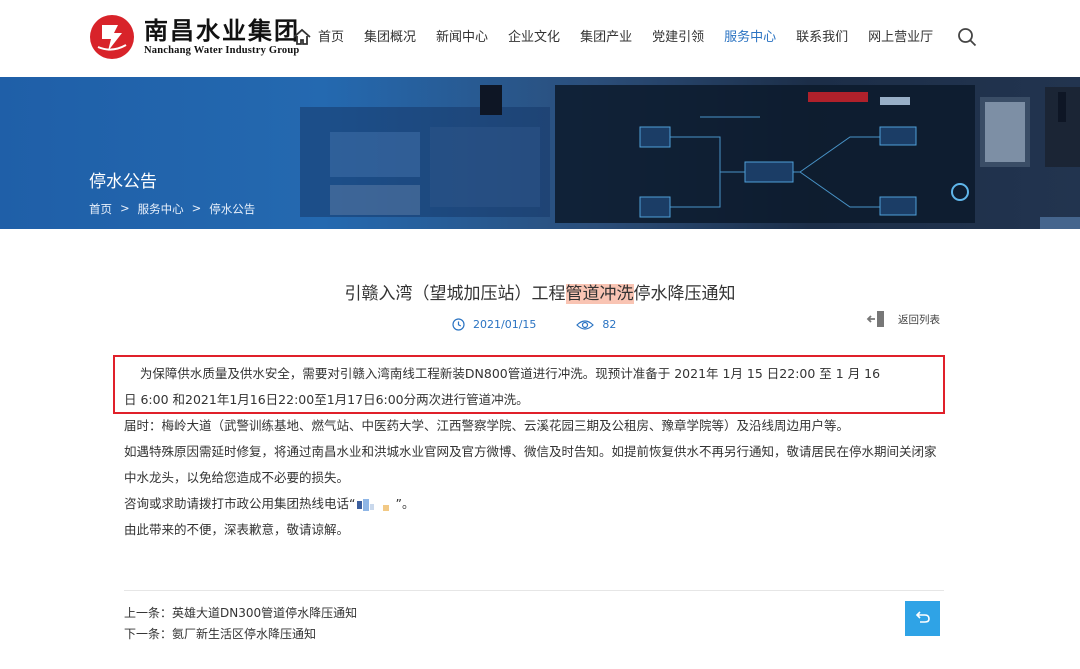 The width and height of the screenshot is (1080, 669). What do you see at coordinates (390, 38) in the screenshot?
I see `nav-item-overview: 集团概况` at bounding box center [390, 38].